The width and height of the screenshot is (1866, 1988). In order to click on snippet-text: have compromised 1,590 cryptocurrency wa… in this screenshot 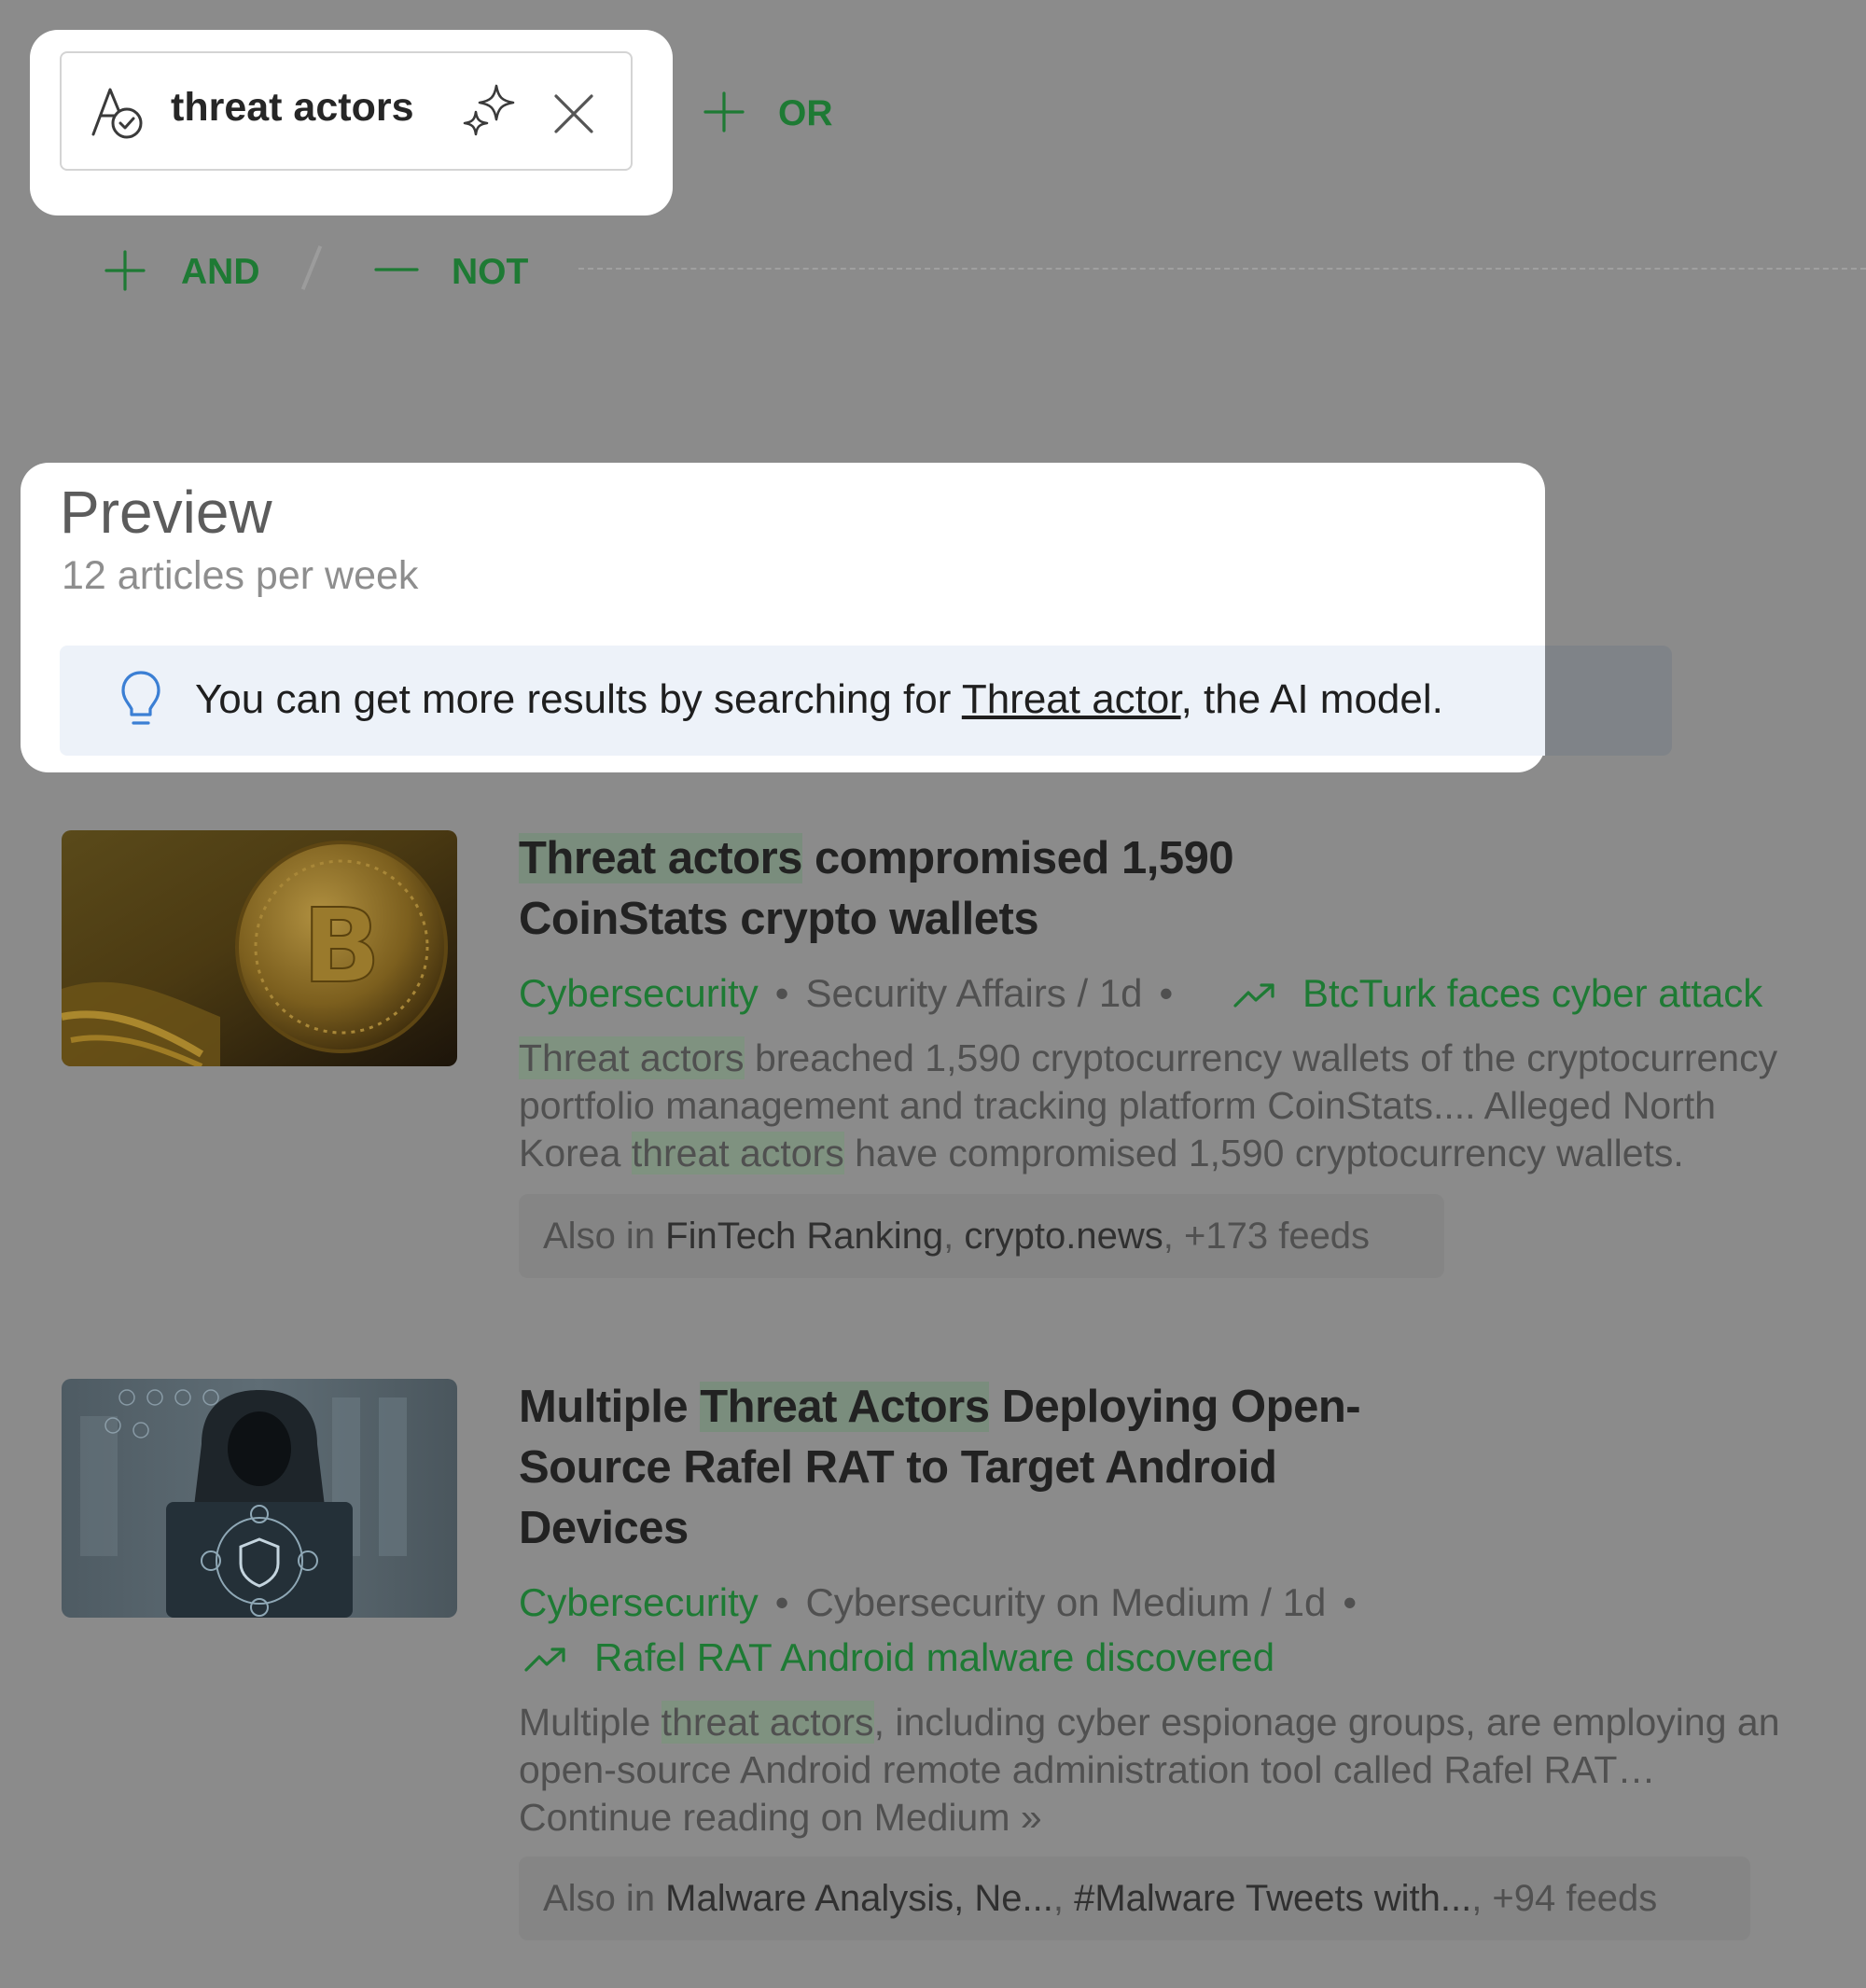, I will do `click(1263, 1153)`.